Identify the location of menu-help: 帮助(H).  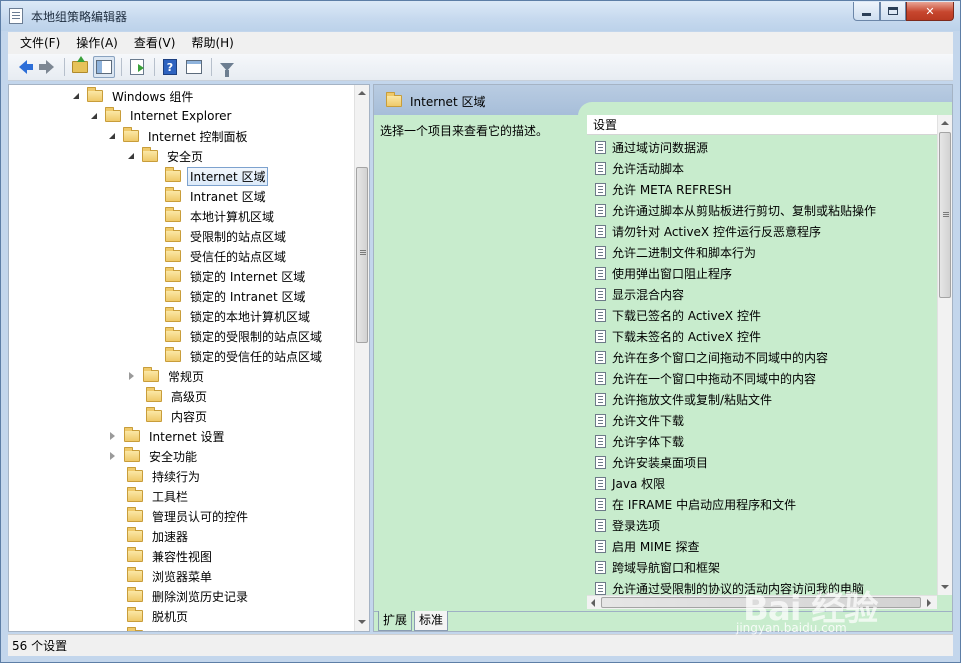
(212, 43).